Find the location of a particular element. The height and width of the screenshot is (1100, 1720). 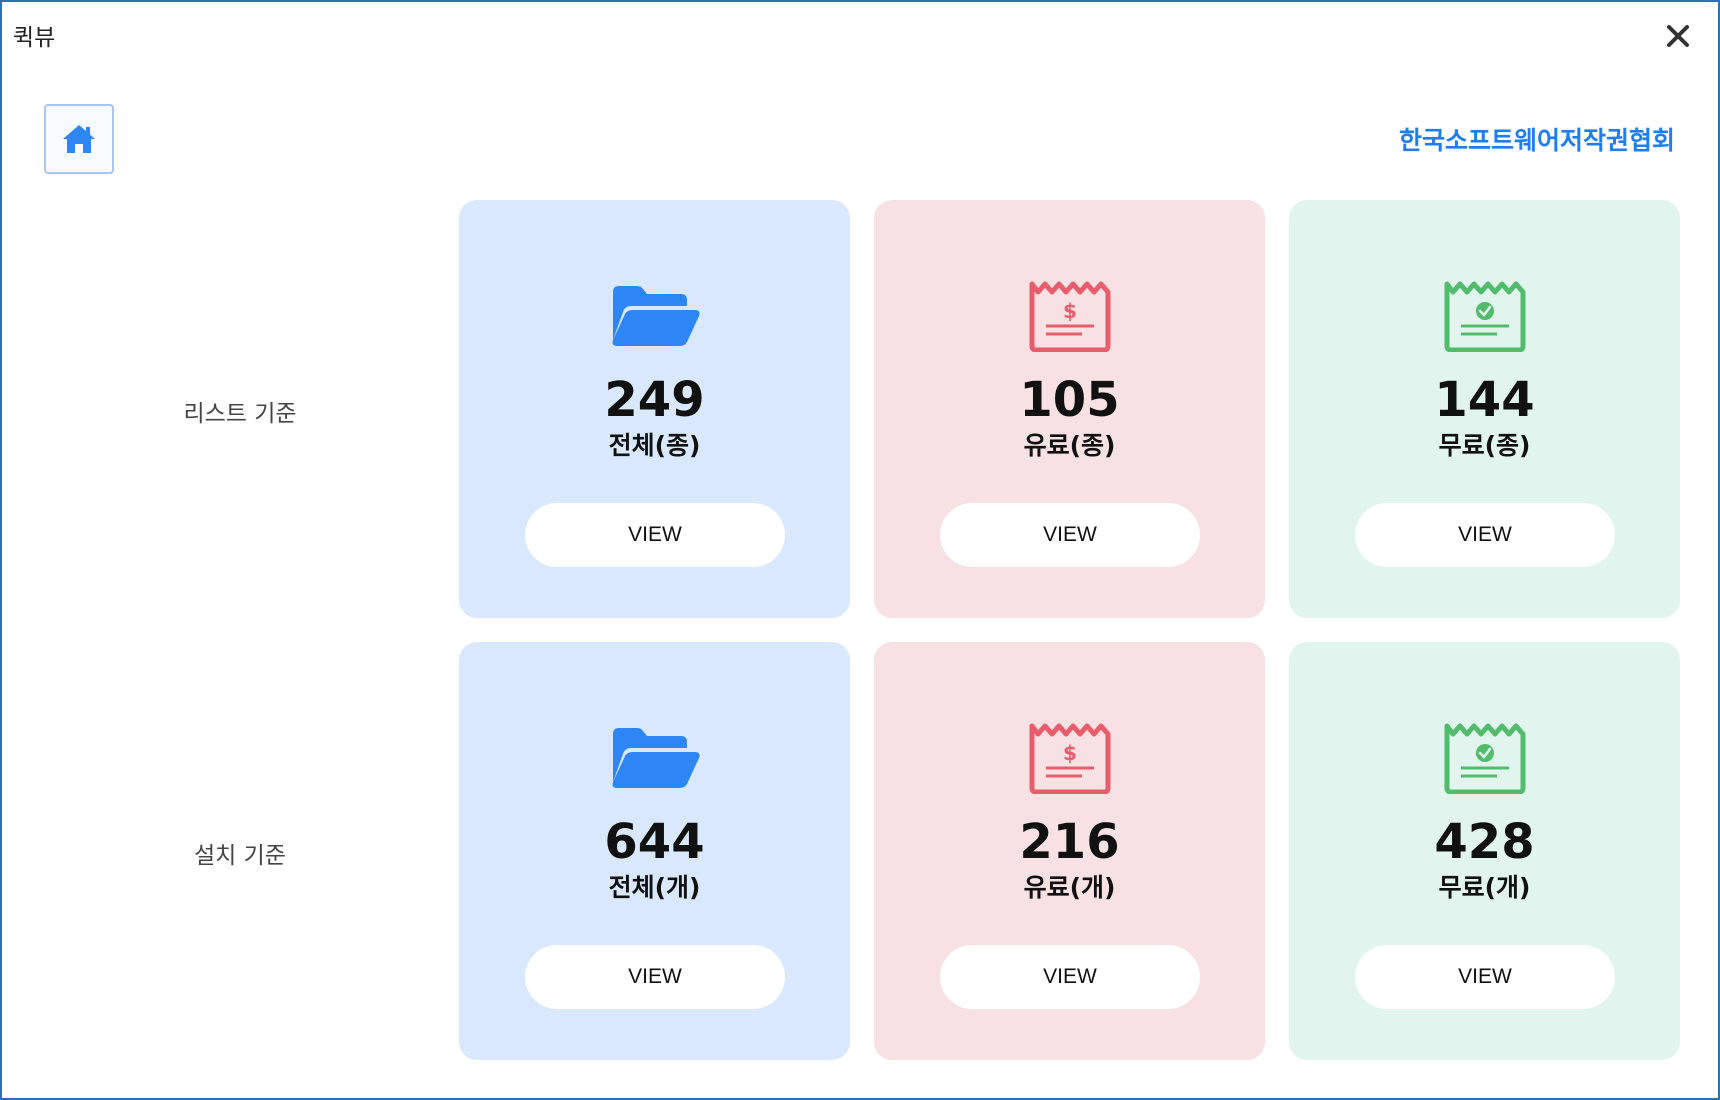

count-value: 644 is located at coordinates (654, 842).